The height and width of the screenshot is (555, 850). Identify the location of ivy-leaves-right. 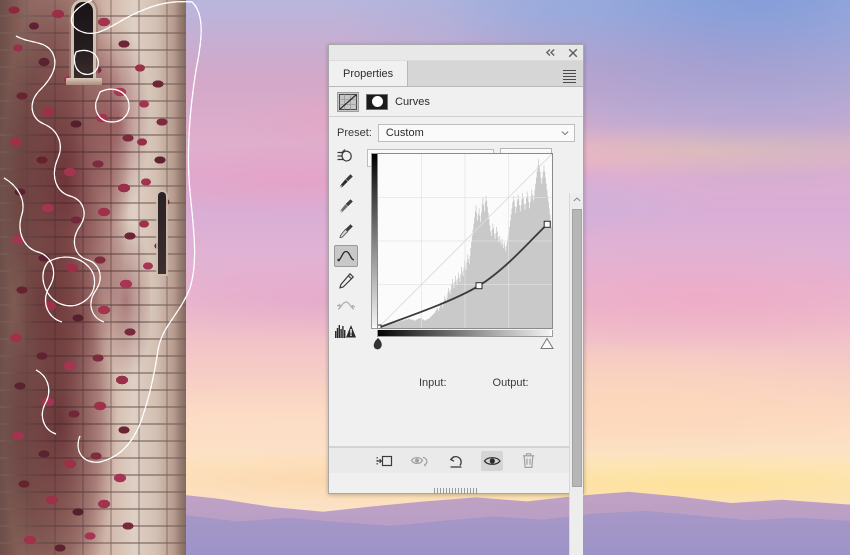
(153, 175).